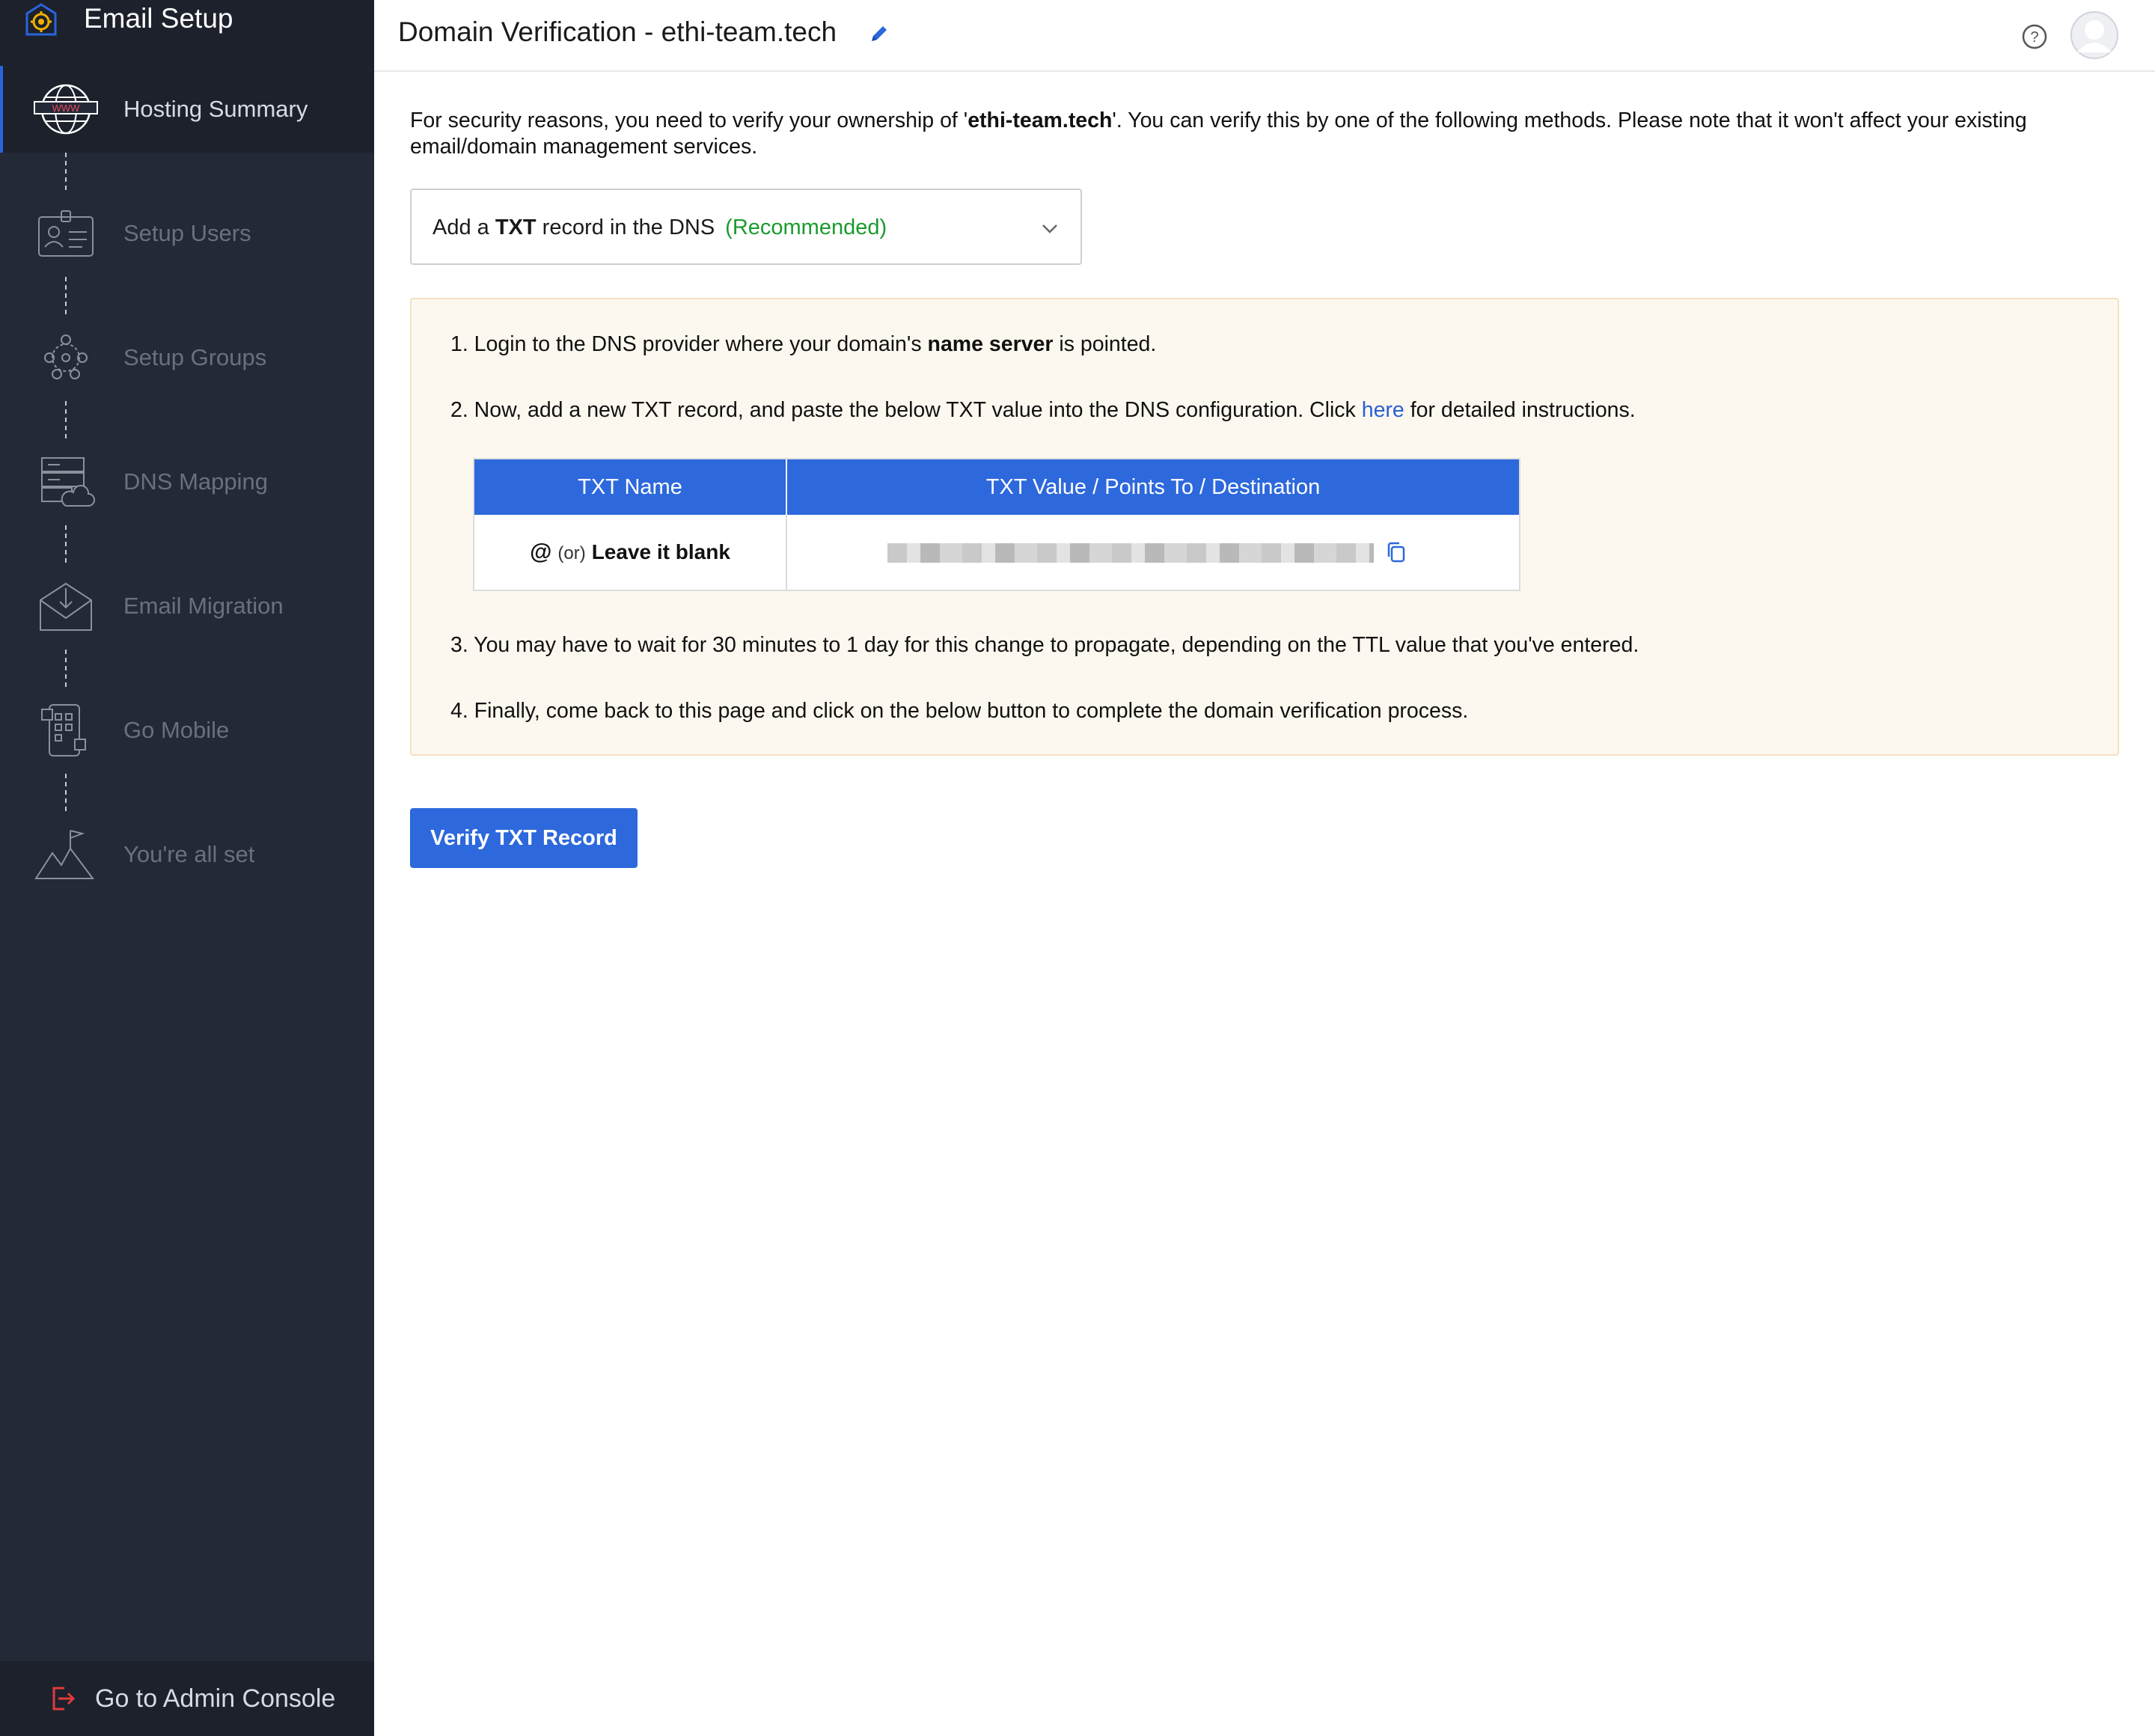 The width and height of the screenshot is (2155, 1736). I want to click on name-at-symbol: @, so click(541, 552).